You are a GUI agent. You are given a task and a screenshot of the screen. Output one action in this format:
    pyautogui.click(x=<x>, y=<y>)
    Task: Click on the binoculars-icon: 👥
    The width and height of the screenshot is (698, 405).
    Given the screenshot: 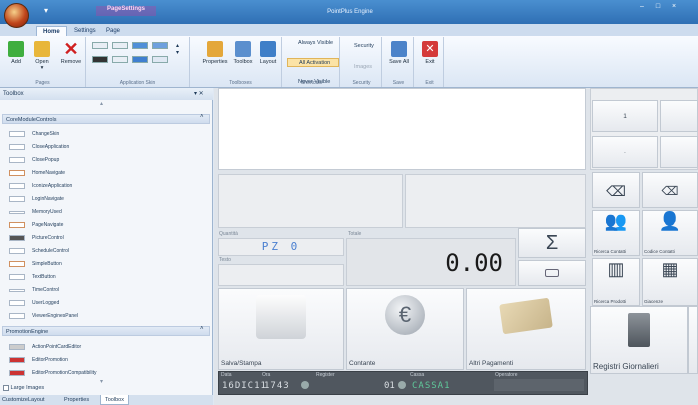 What is the action you would take?
    pyautogui.click(x=616, y=221)
    